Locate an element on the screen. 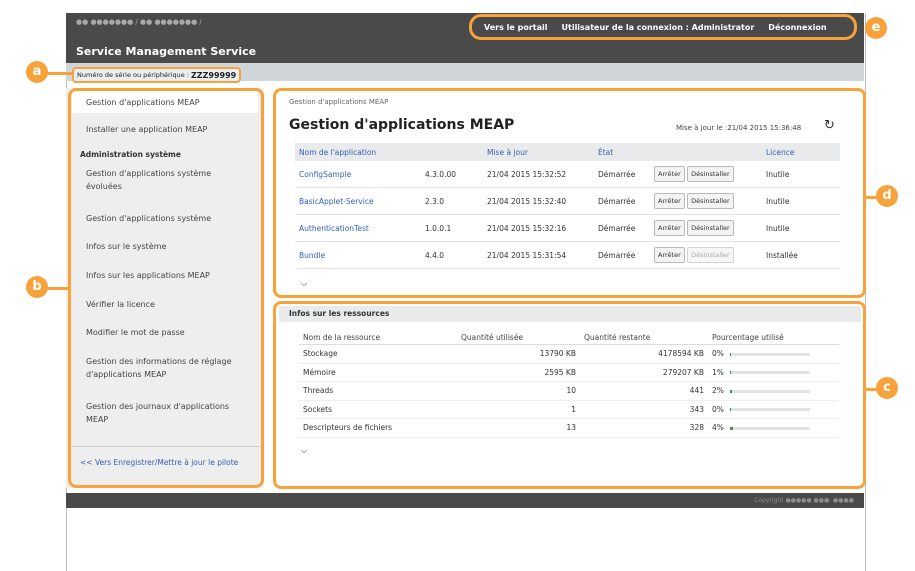 Image resolution: width=915 pixels, height=571 pixels. resource-used: 13 is located at coordinates (518, 428).